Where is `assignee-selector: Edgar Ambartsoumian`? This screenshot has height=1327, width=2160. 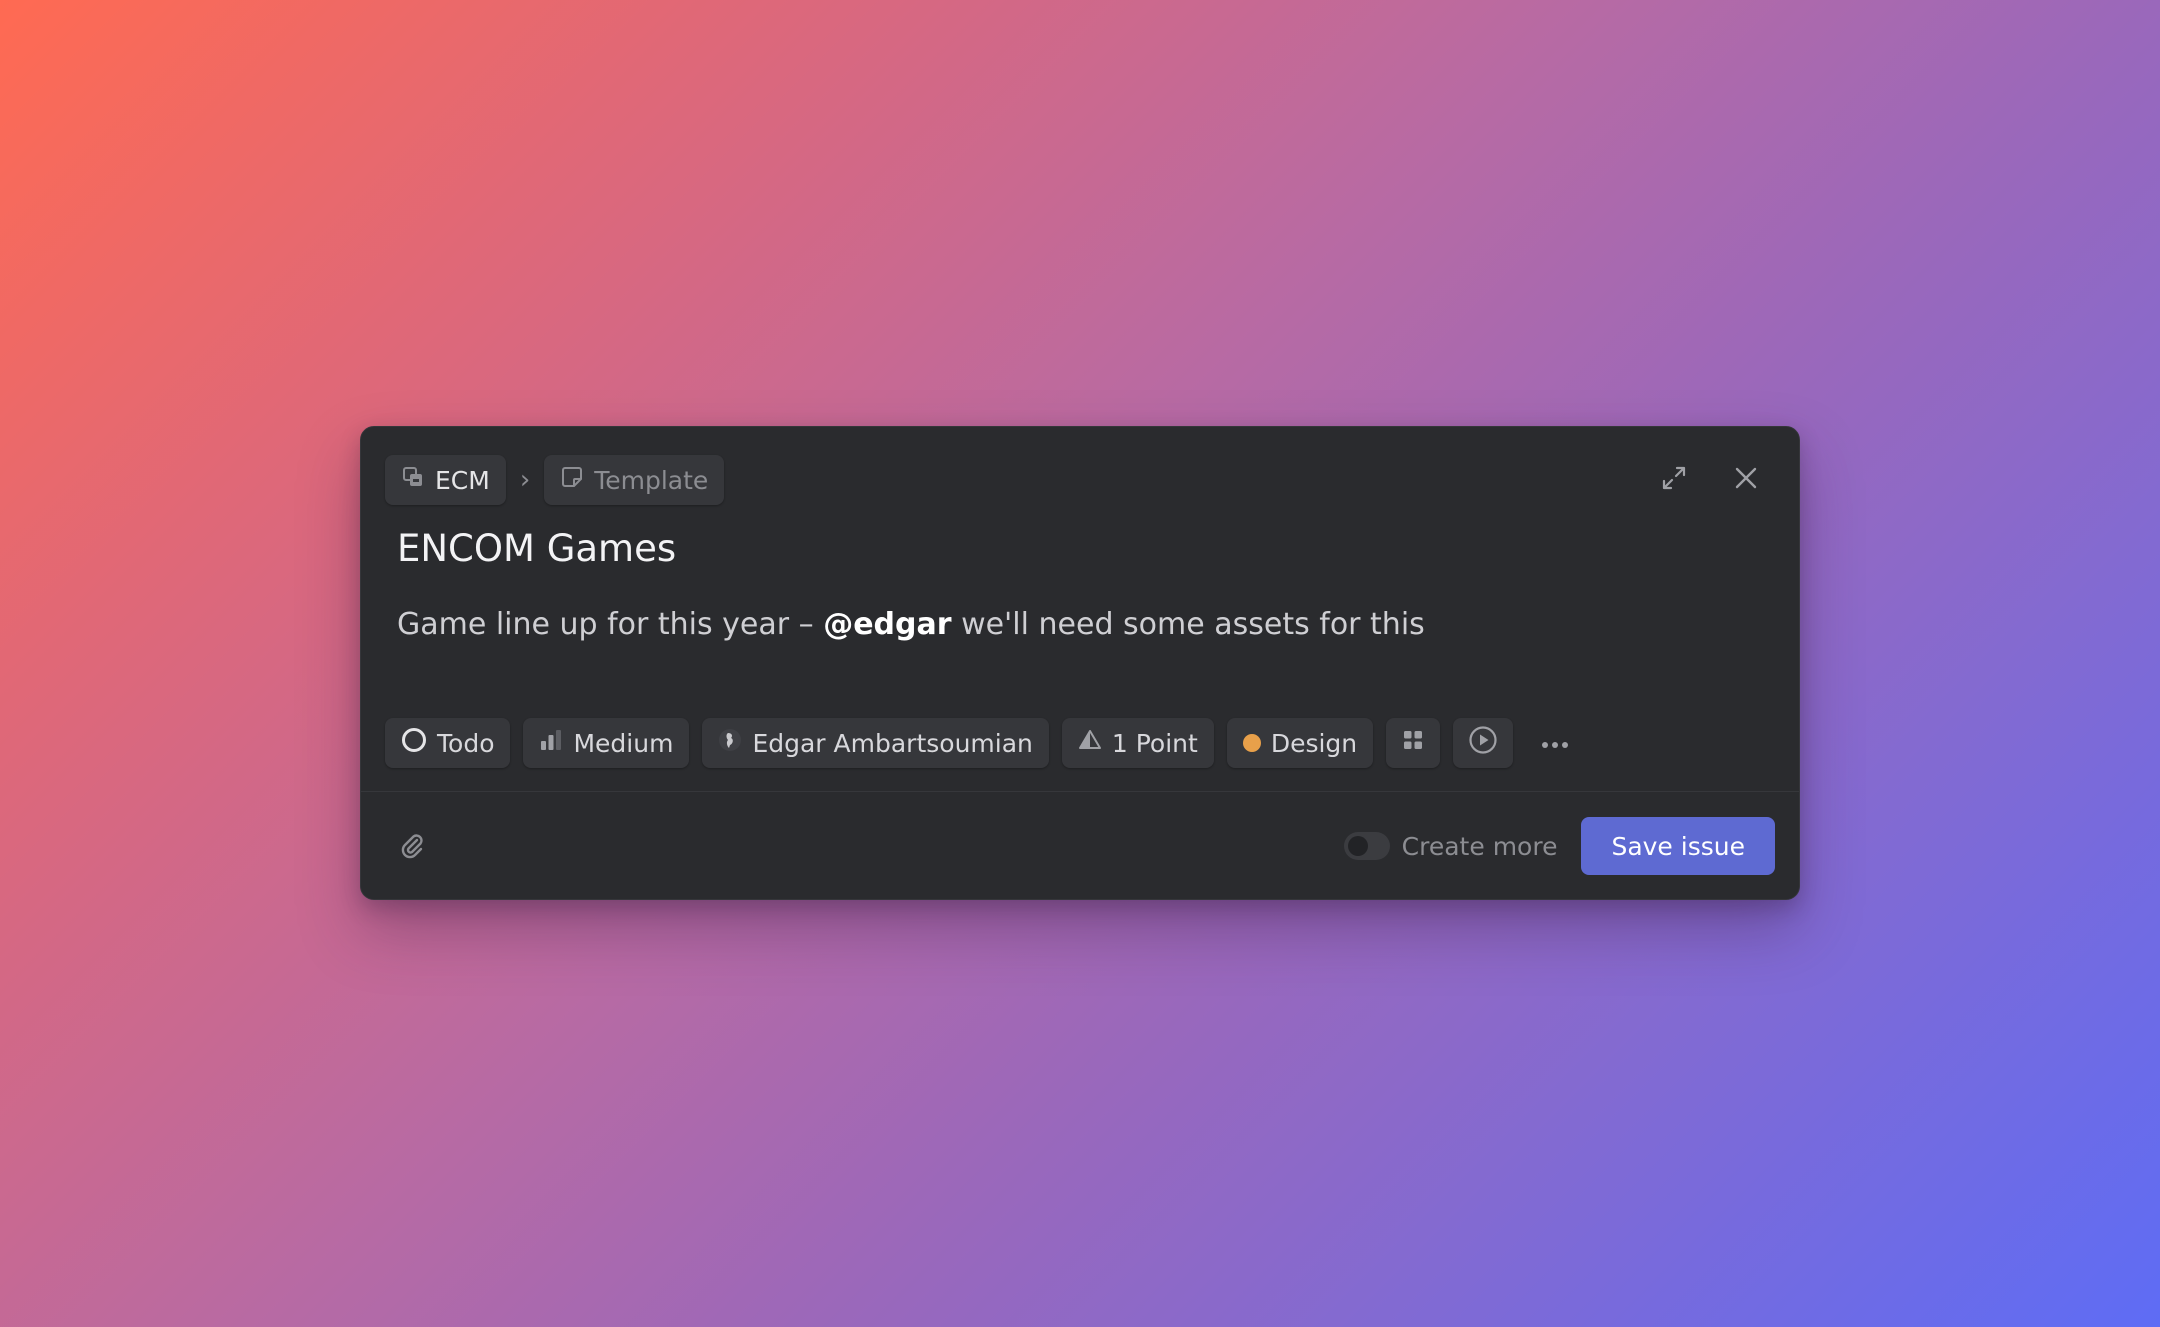 assignee-selector: Edgar Ambartsoumian is located at coordinates (875, 743).